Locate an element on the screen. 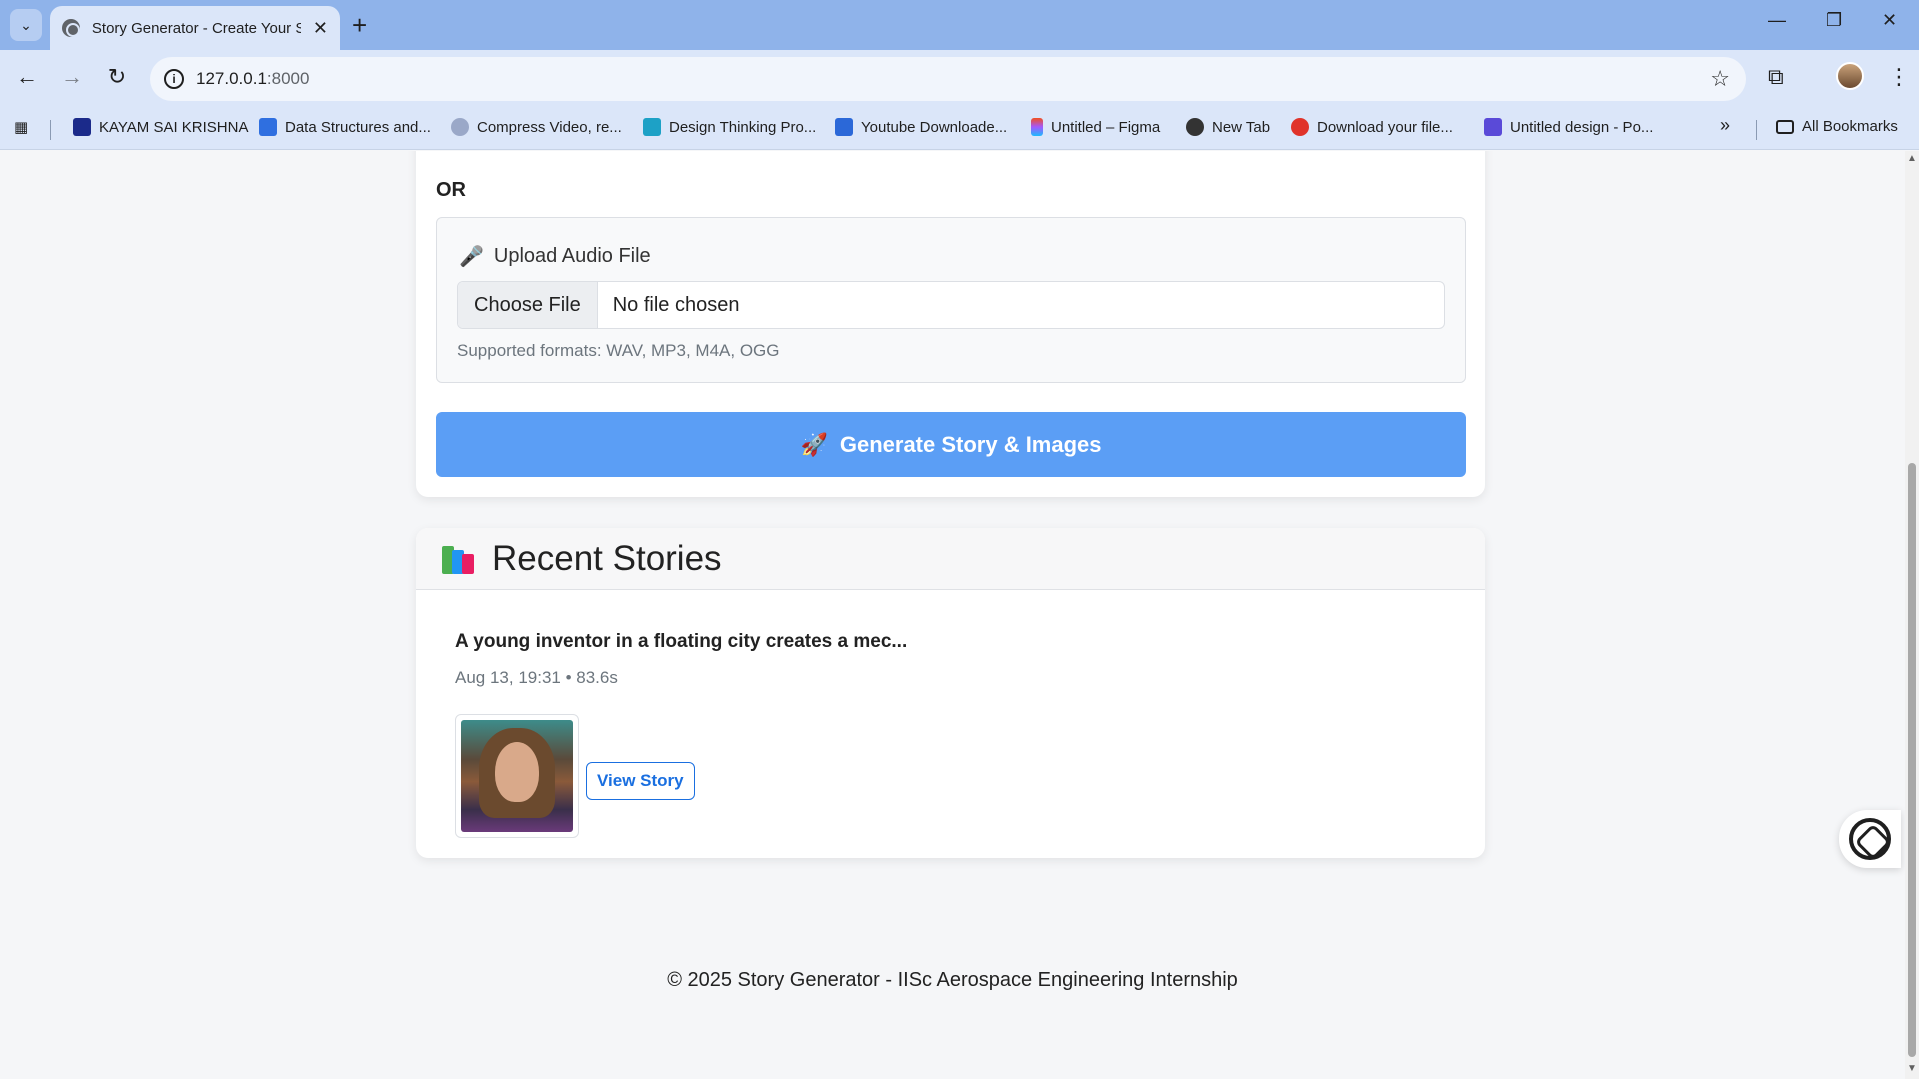 The width and height of the screenshot is (1919, 1079). books-icon is located at coordinates (459, 559).